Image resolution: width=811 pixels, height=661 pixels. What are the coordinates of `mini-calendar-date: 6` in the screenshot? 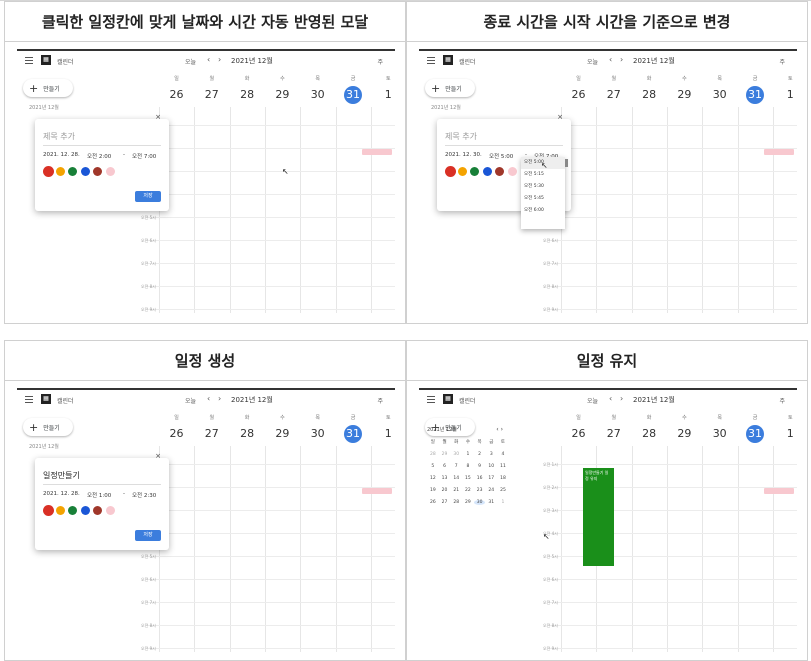 It's located at (445, 466).